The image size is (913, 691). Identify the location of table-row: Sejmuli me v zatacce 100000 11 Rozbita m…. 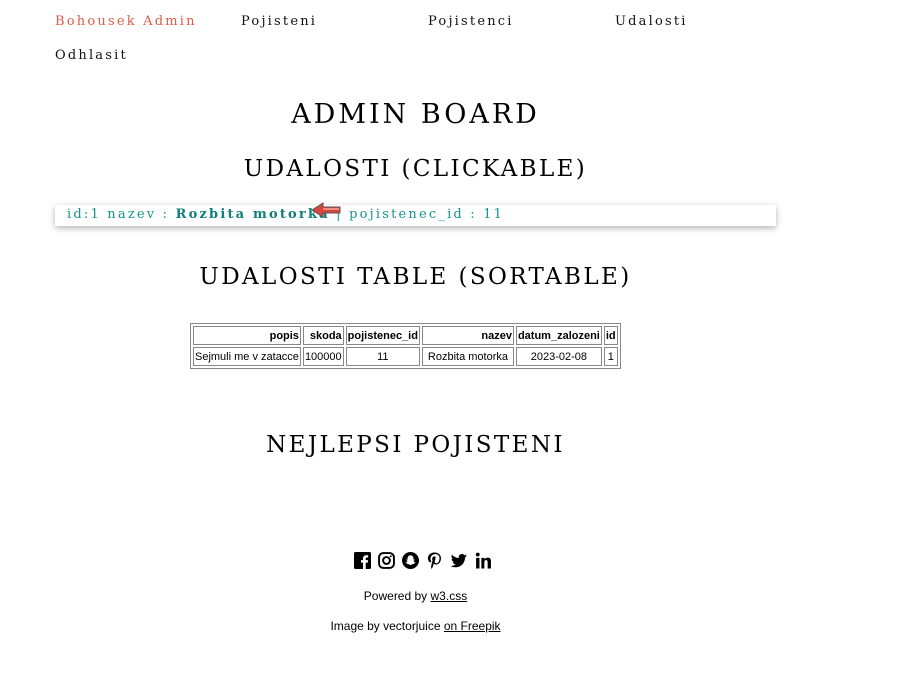
(405, 356).